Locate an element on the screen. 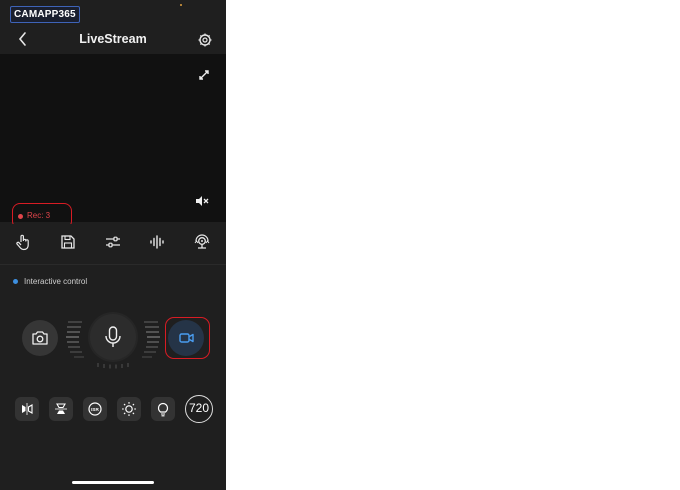  level-left-icon is located at coordinates (75, 339).